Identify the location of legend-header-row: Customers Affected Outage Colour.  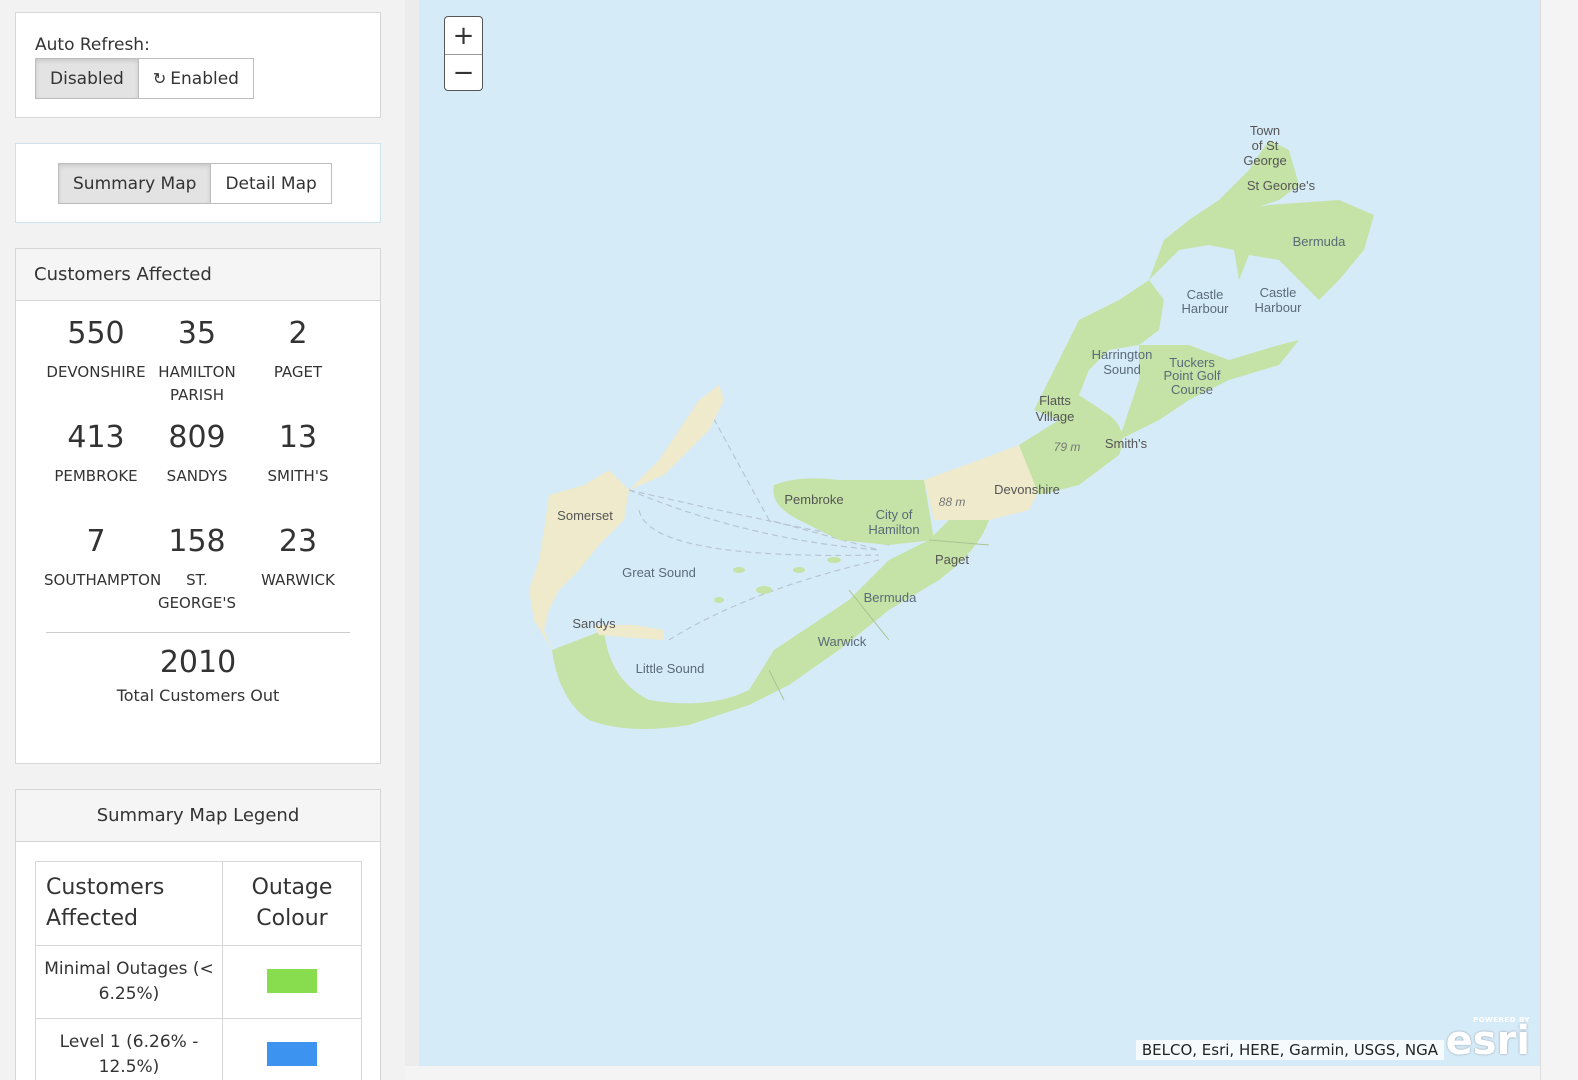
(198, 903).